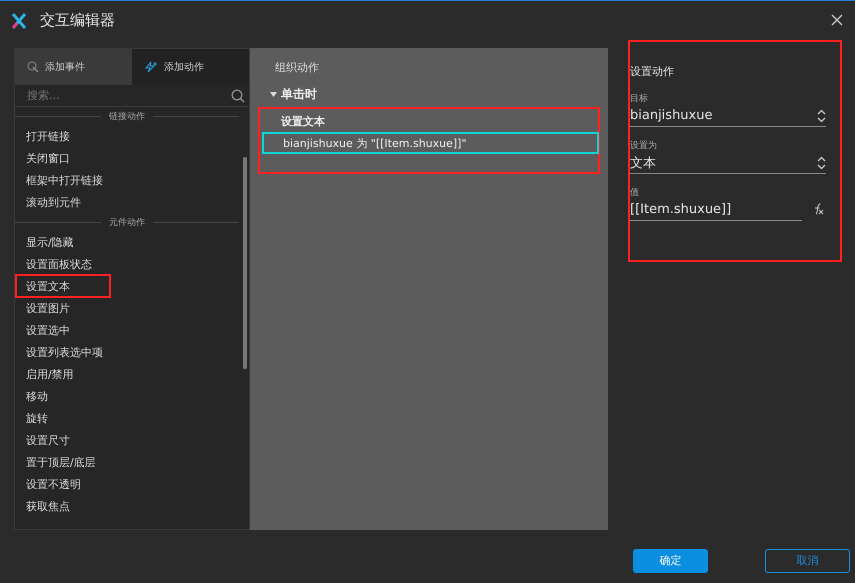  Describe the element at coordinates (127, 202) in the screenshot. I see `action-item: 滚动到元件` at that location.